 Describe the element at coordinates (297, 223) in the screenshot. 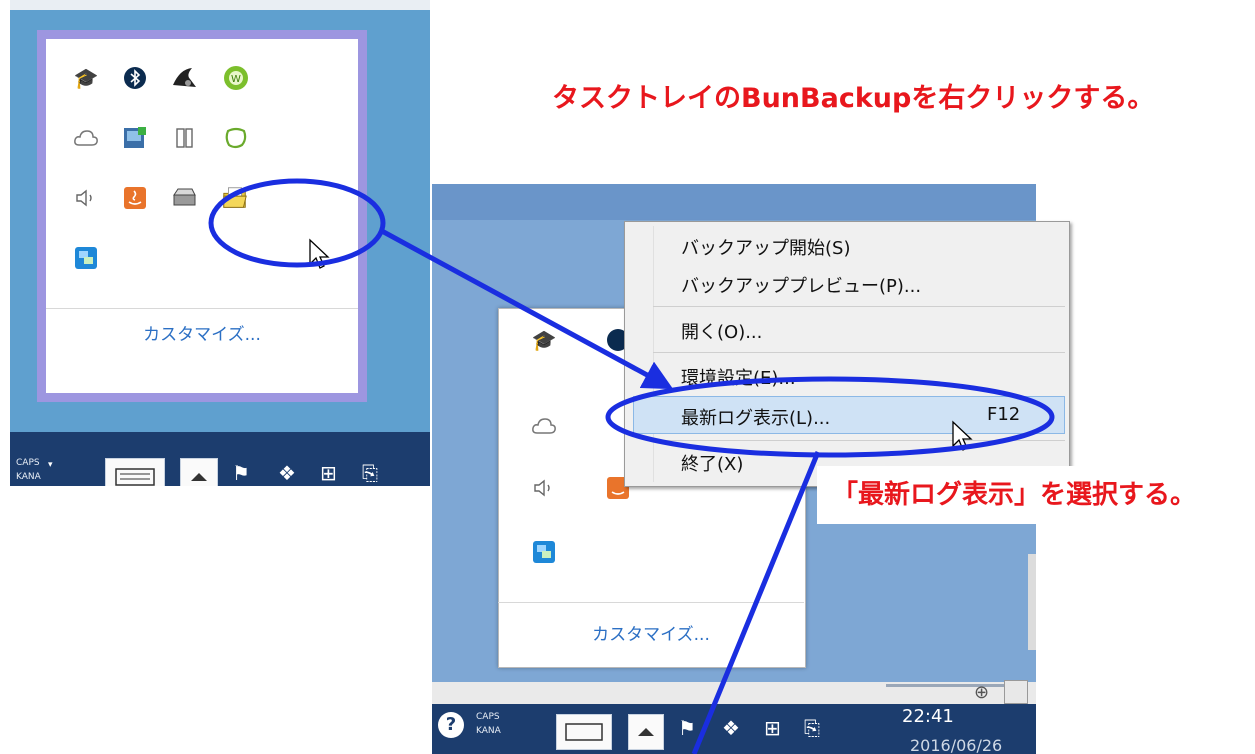

I see `highlight-circle-tray-icon` at that location.